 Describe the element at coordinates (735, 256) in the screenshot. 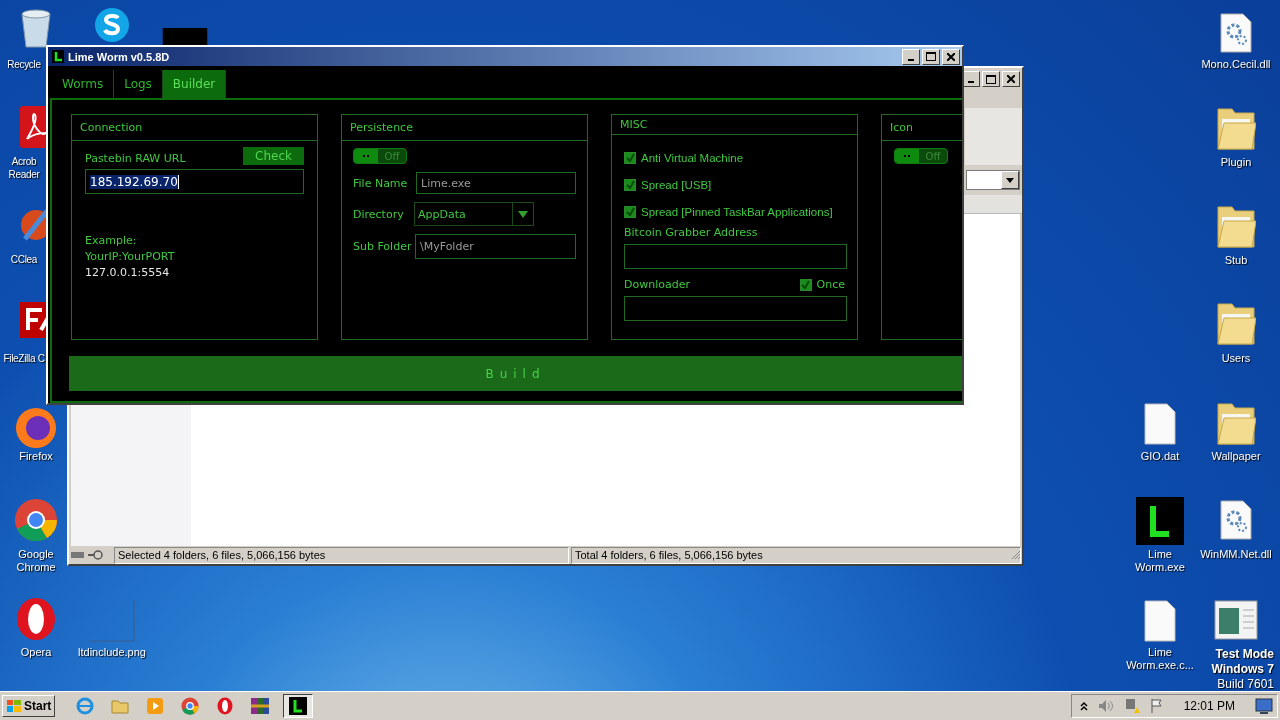

I see `bitcoin-address-field` at that location.